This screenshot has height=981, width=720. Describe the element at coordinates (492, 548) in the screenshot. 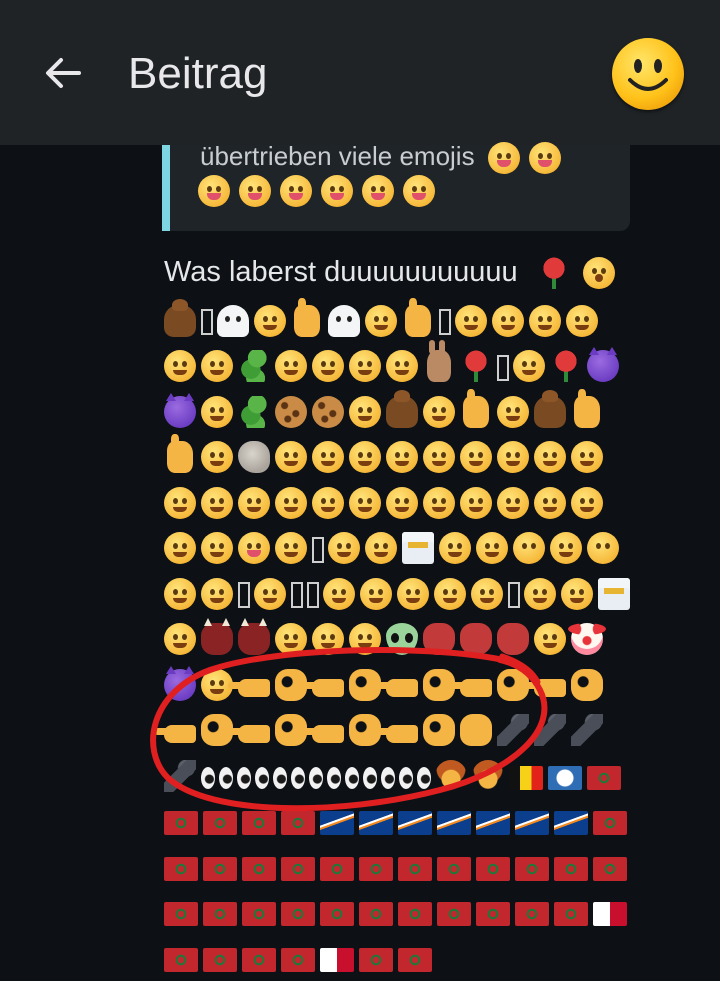

I see `downcast-sweat-face-icon` at that location.